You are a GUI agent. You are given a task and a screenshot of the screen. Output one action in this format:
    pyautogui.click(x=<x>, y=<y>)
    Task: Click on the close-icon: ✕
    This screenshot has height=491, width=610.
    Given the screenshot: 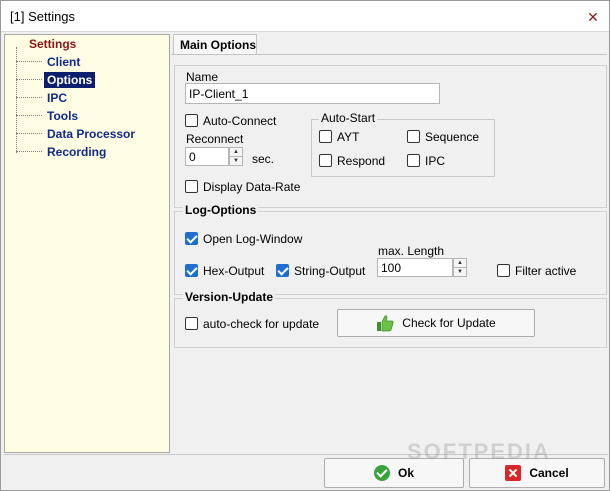 What is the action you would take?
    pyautogui.click(x=593, y=16)
    